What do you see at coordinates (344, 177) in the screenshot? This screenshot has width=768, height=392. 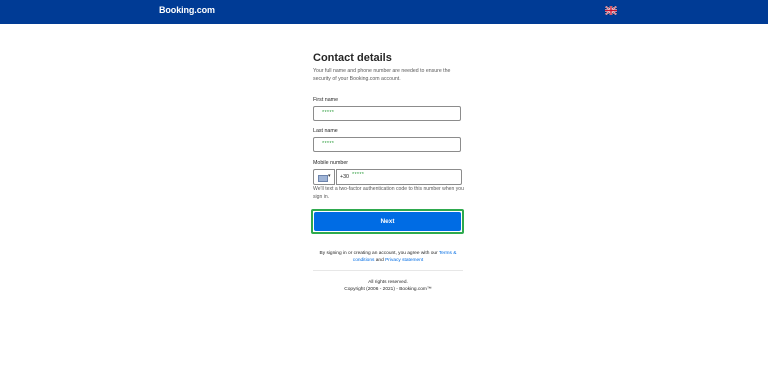 I see `dial-code: +30` at bounding box center [344, 177].